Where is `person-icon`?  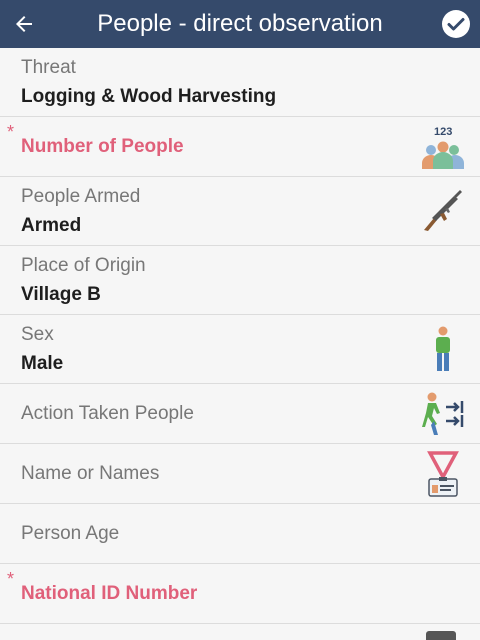 person-icon is located at coordinates (443, 348).